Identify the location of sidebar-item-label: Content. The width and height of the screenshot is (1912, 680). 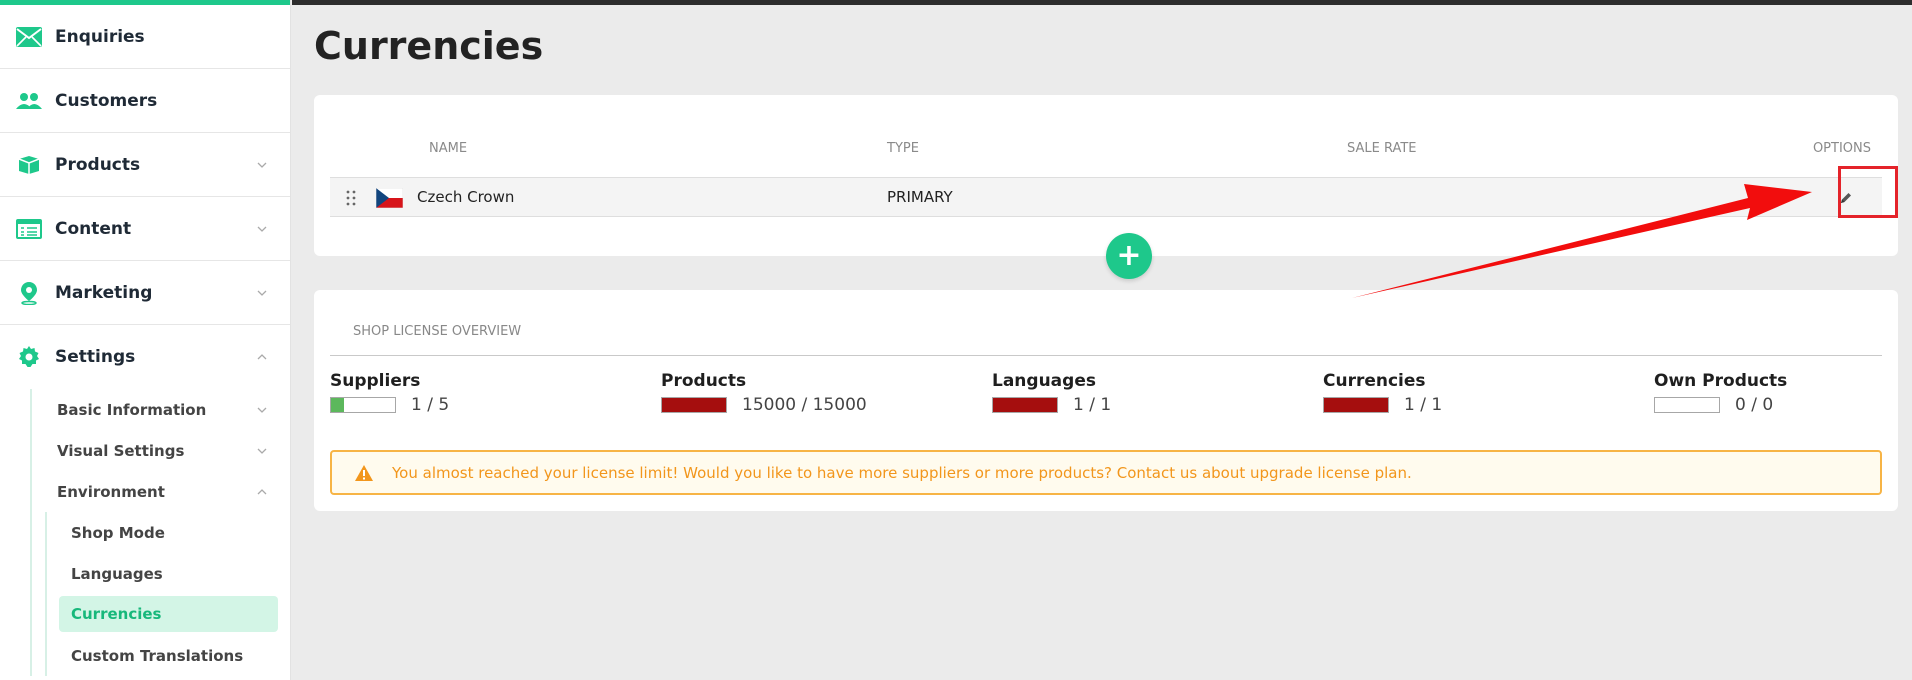
(93, 228).